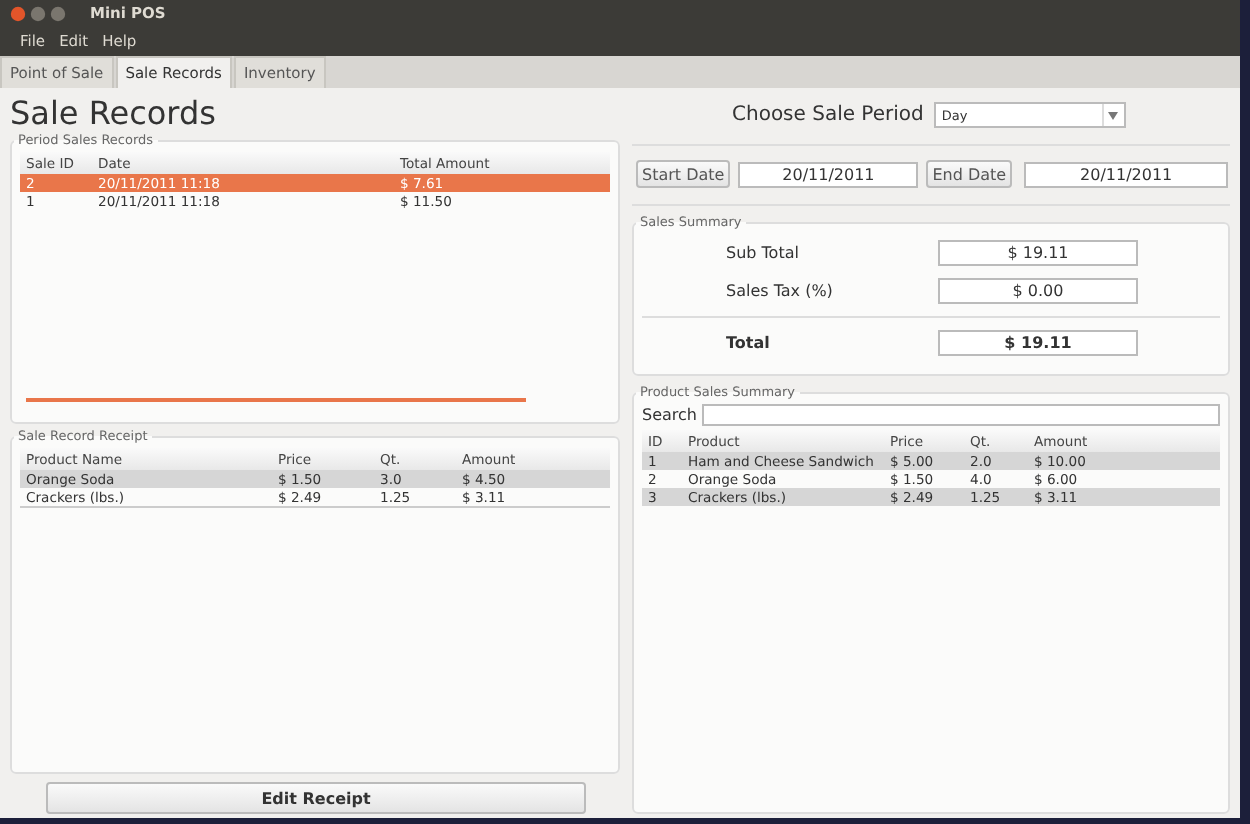  I want to click on summary-label: Sub Total, so click(763, 253).